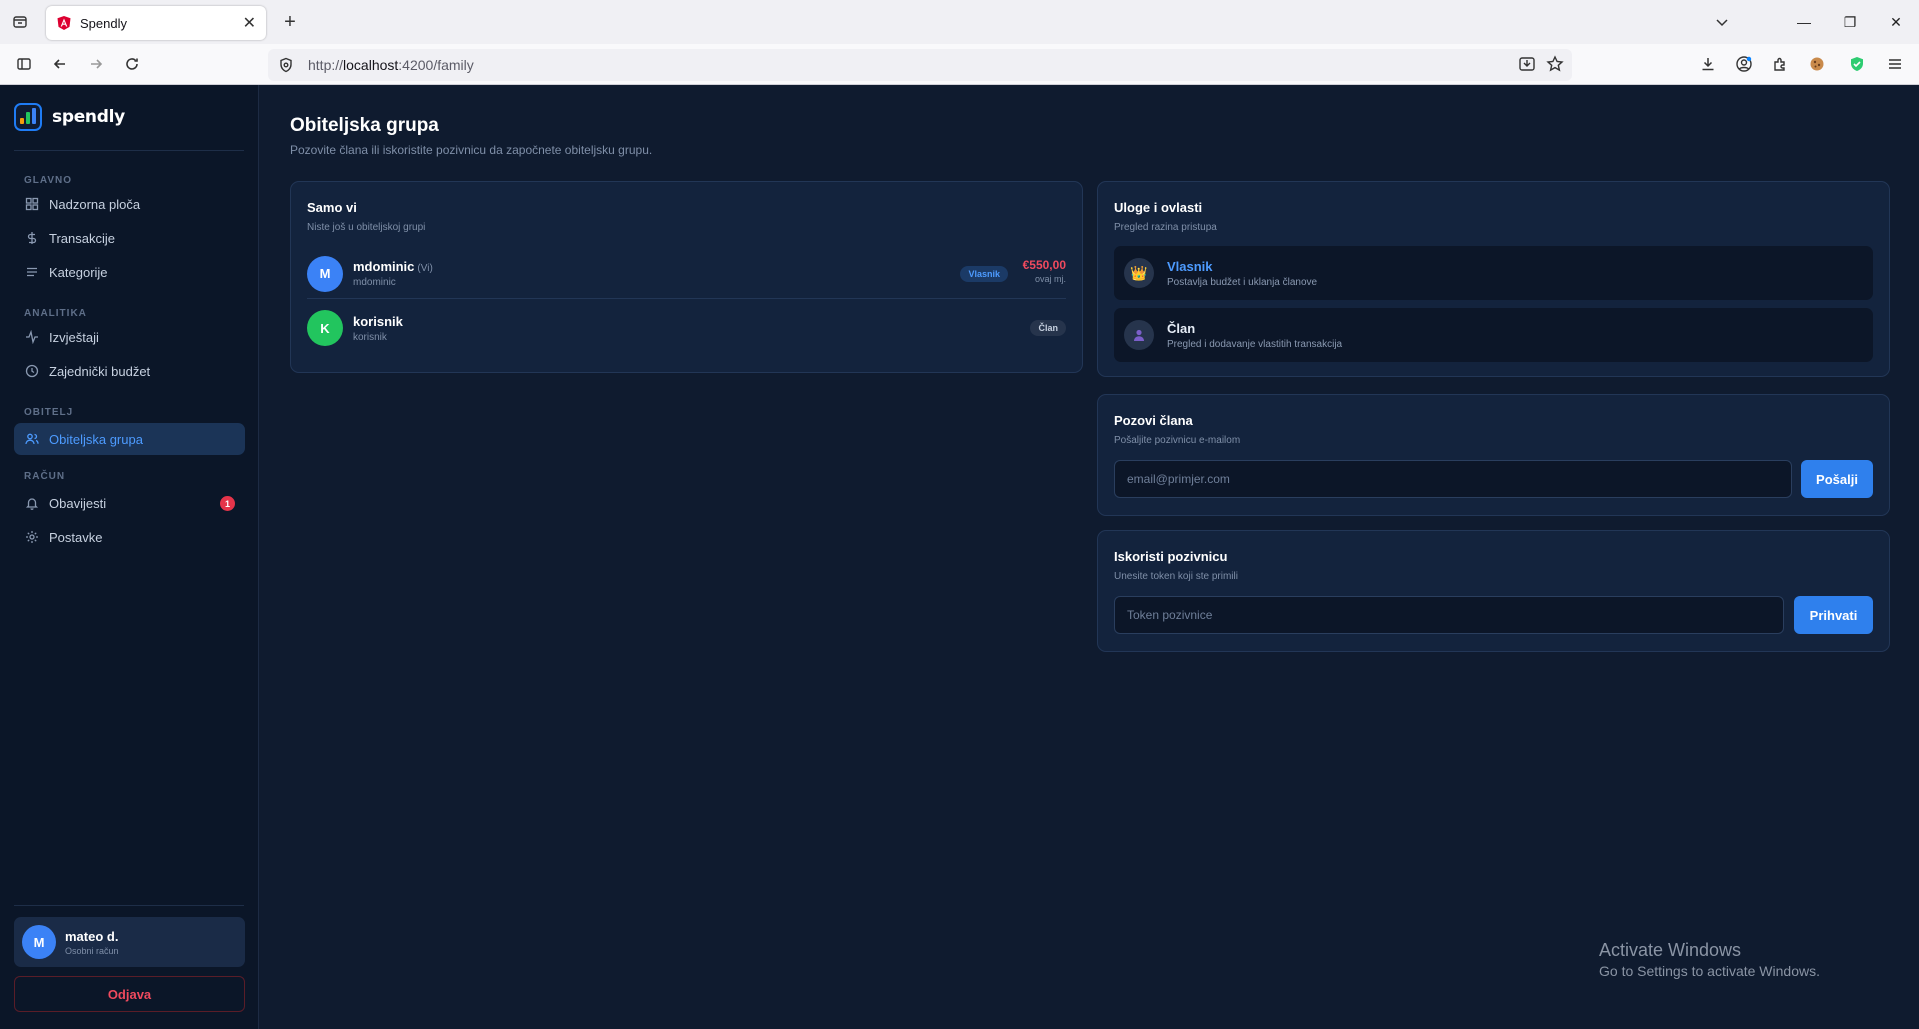 The width and height of the screenshot is (1919, 1029). I want to click on sidebar-item-shared-budget: Zajednički budžet, so click(129, 371).